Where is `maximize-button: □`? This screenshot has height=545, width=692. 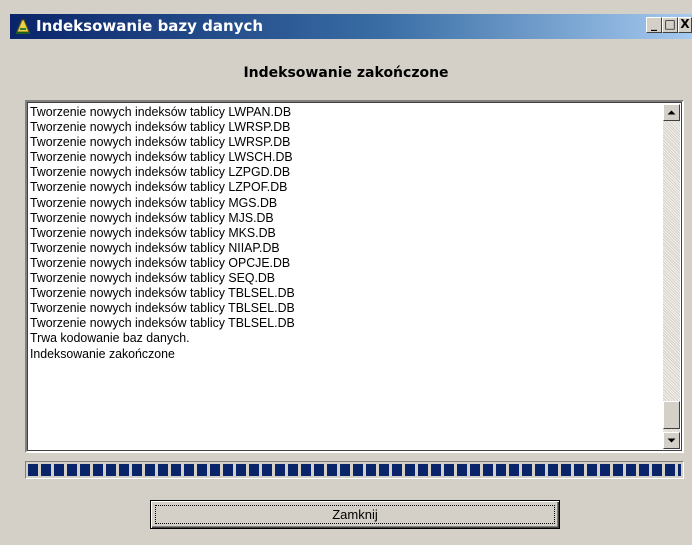
maximize-button: □ is located at coordinates (670, 25).